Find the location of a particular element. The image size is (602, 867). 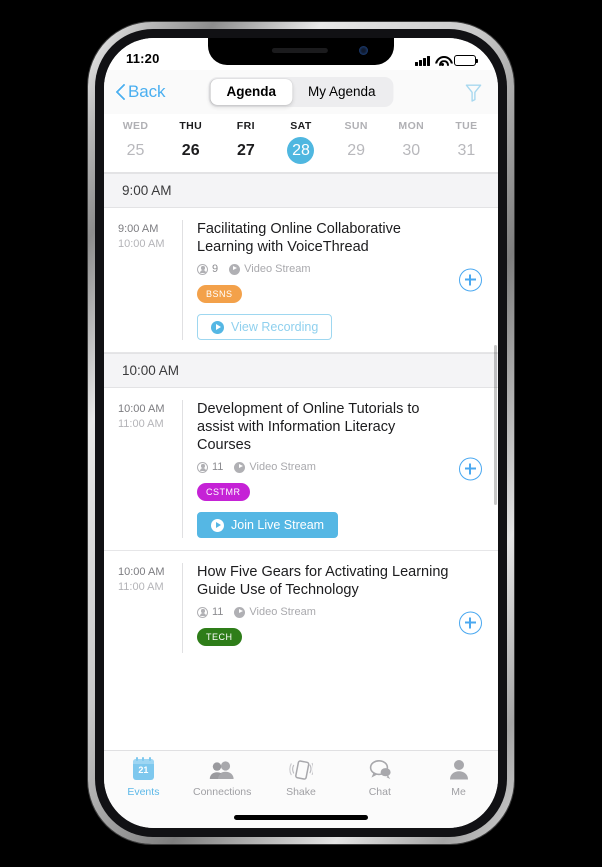

chevron-left-icon is located at coordinates (121, 92).